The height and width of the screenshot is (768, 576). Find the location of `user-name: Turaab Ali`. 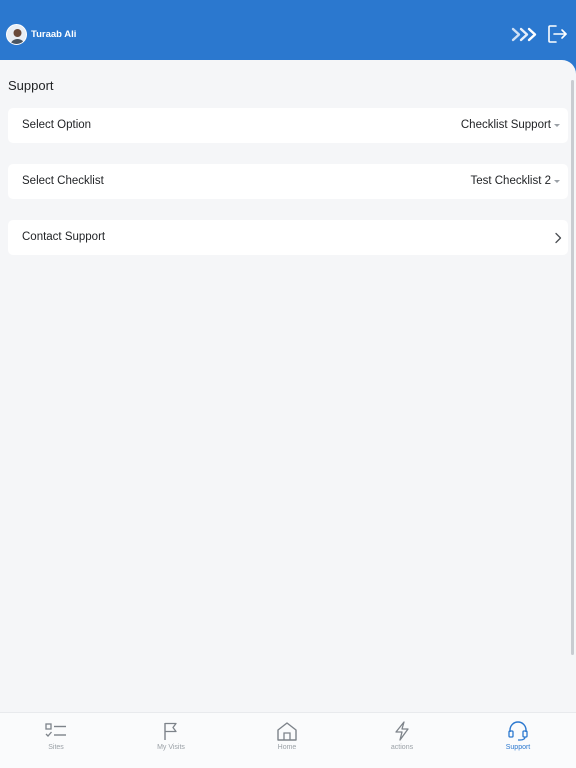

user-name: Turaab Ali is located at coordinates (54, 34).